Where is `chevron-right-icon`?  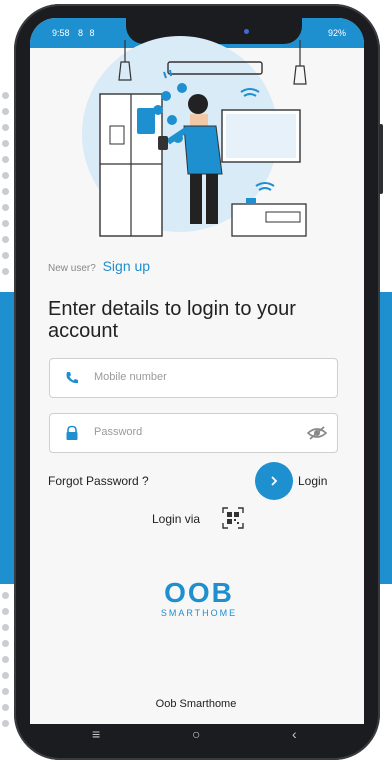
chevron-right-icon is located at coordinates (274, 481).